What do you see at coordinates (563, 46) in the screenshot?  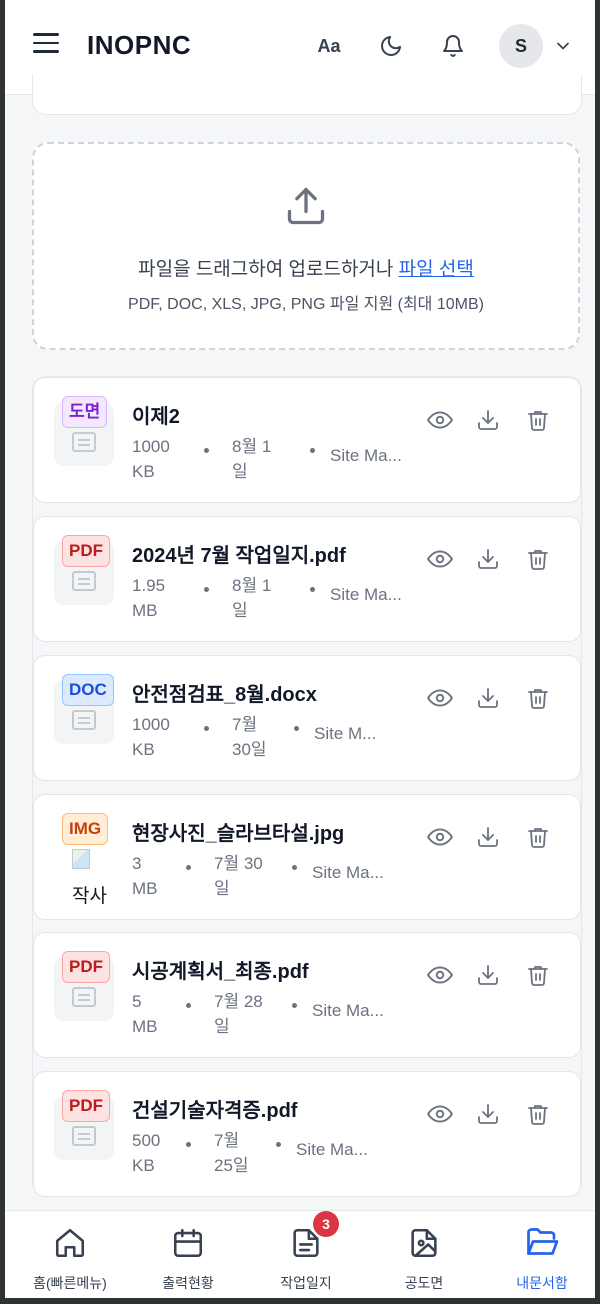 I see `chevron-down-icon` at bounding box center [563, 46].